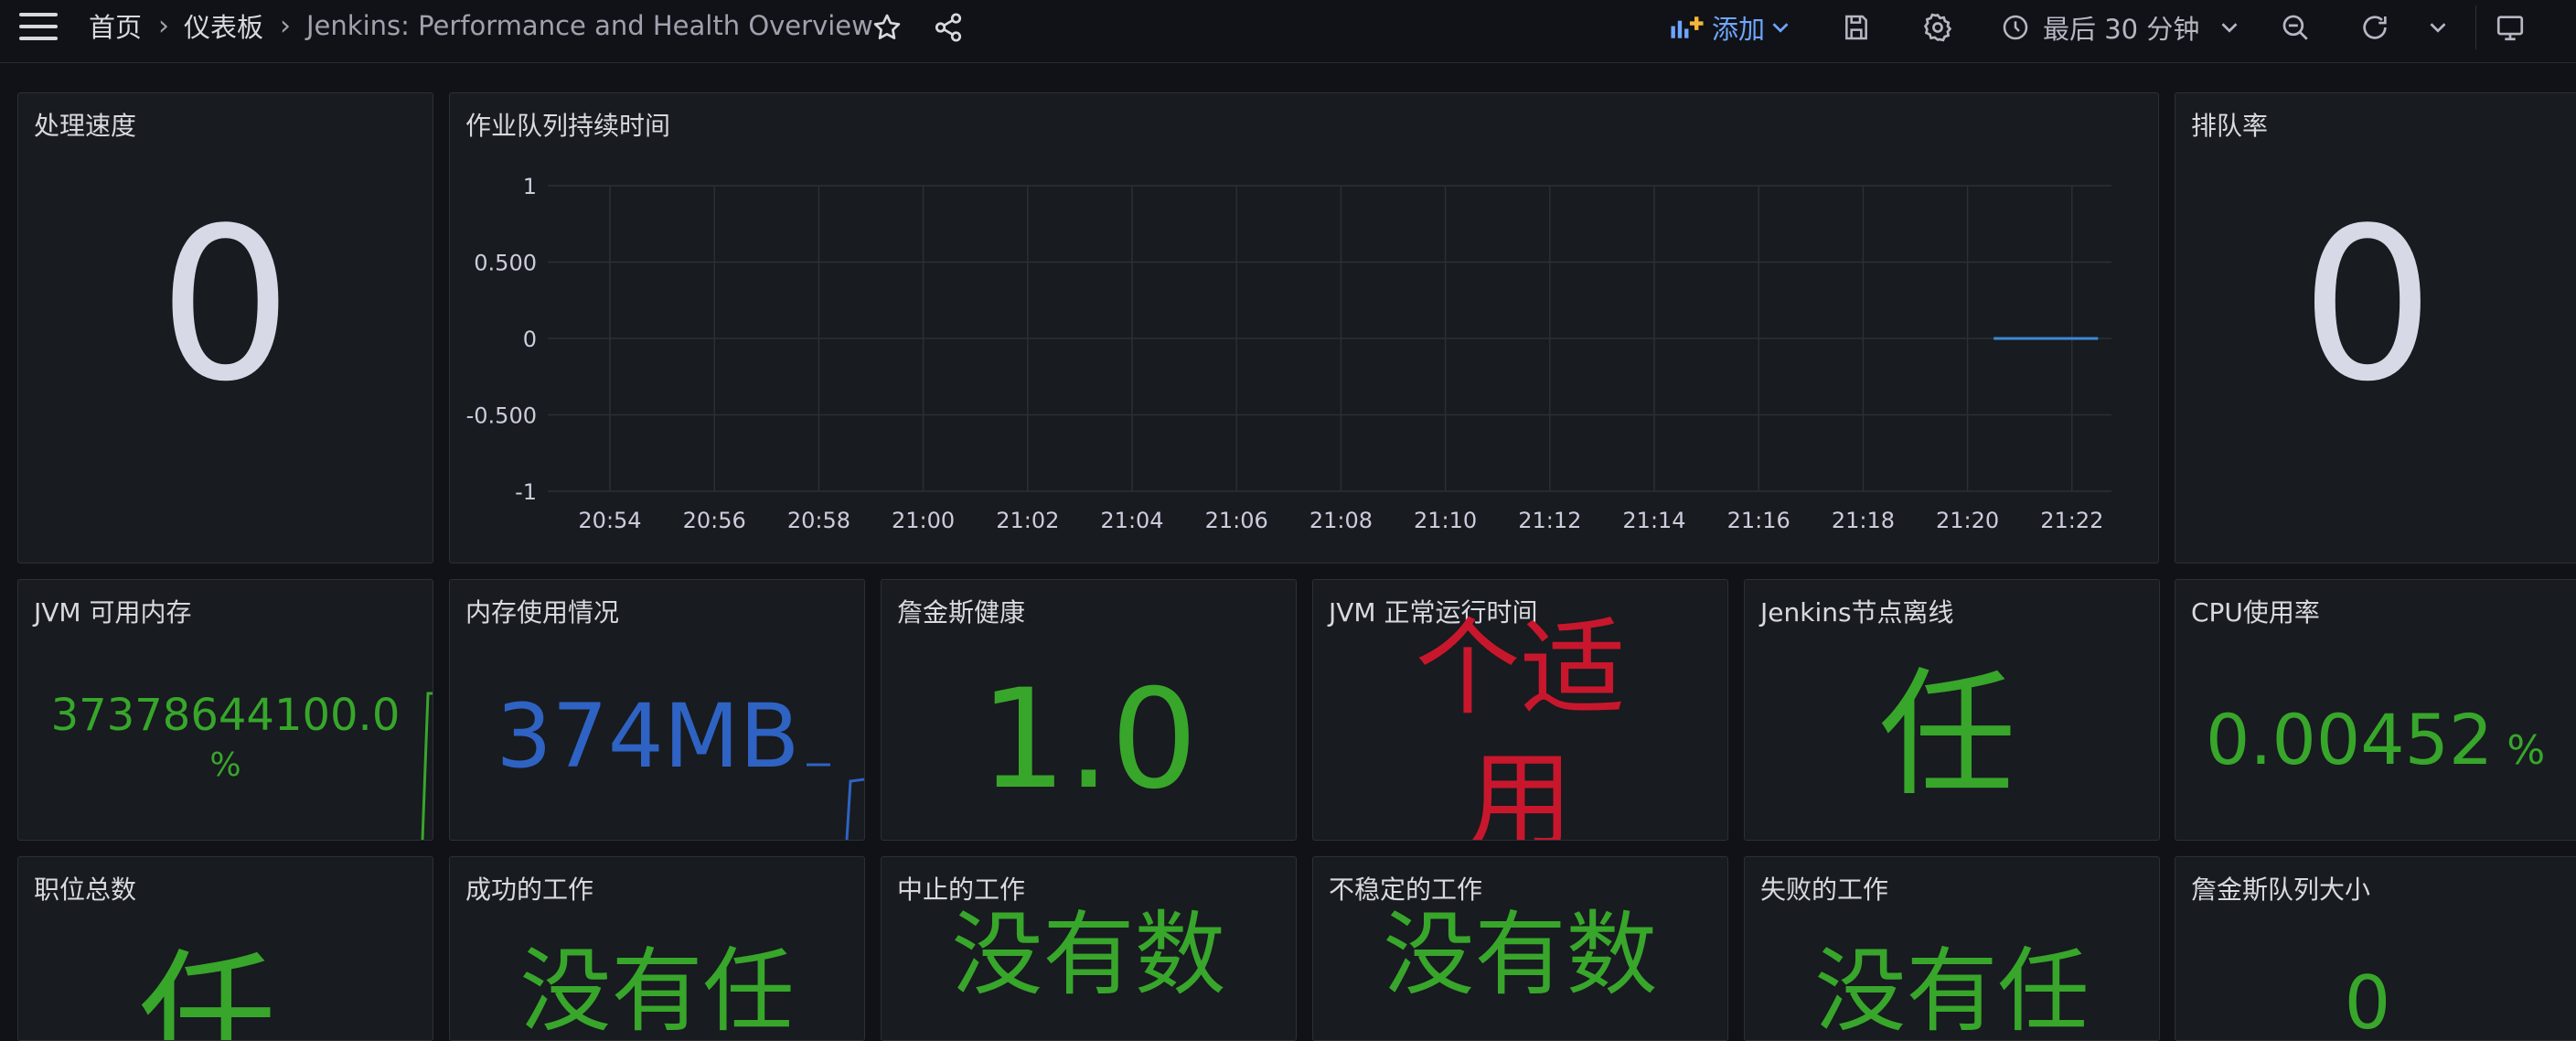  What do you see at coordinates (1445, 520) in the screenshot?
I see `x-tick-label: 21:10` at bounding box center [1445, 520].